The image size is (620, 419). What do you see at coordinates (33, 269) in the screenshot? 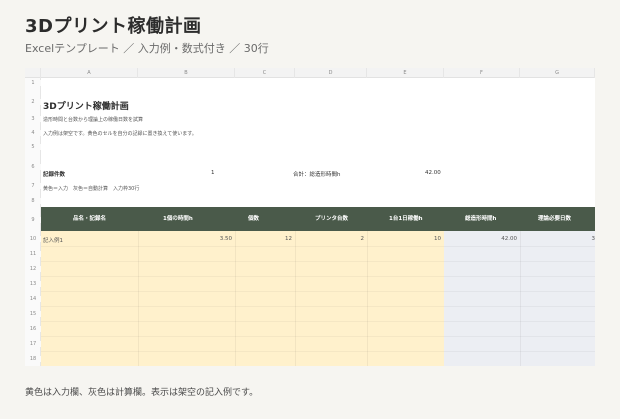
I see `row-number: 12` at bounding box center [33, 269].